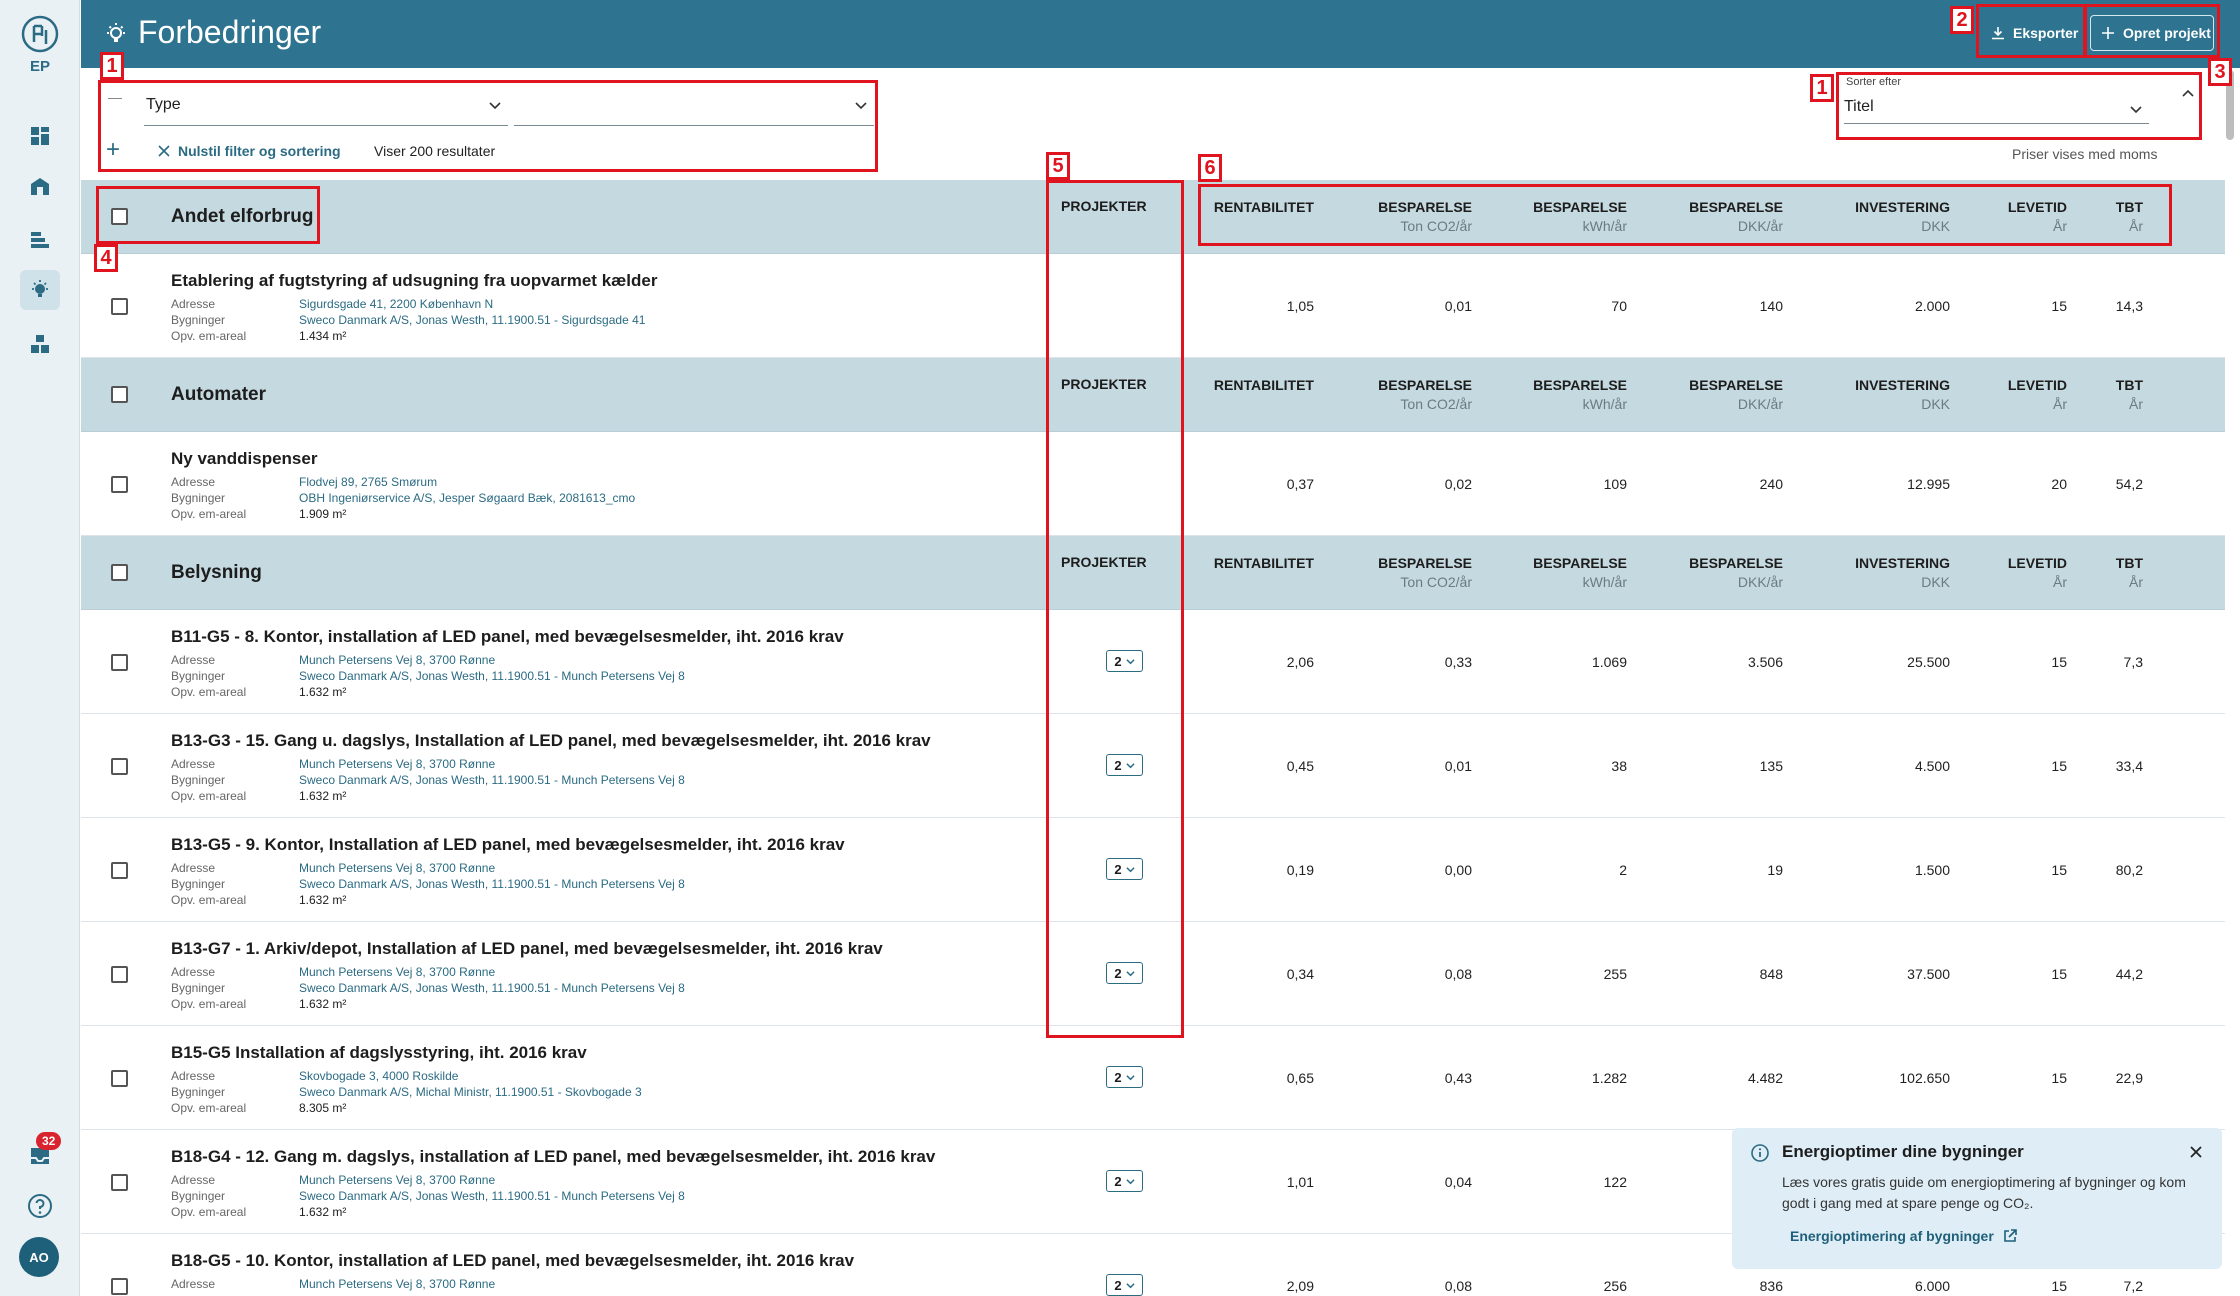  I want to click on annotation-number: 4, so click(106, 258).